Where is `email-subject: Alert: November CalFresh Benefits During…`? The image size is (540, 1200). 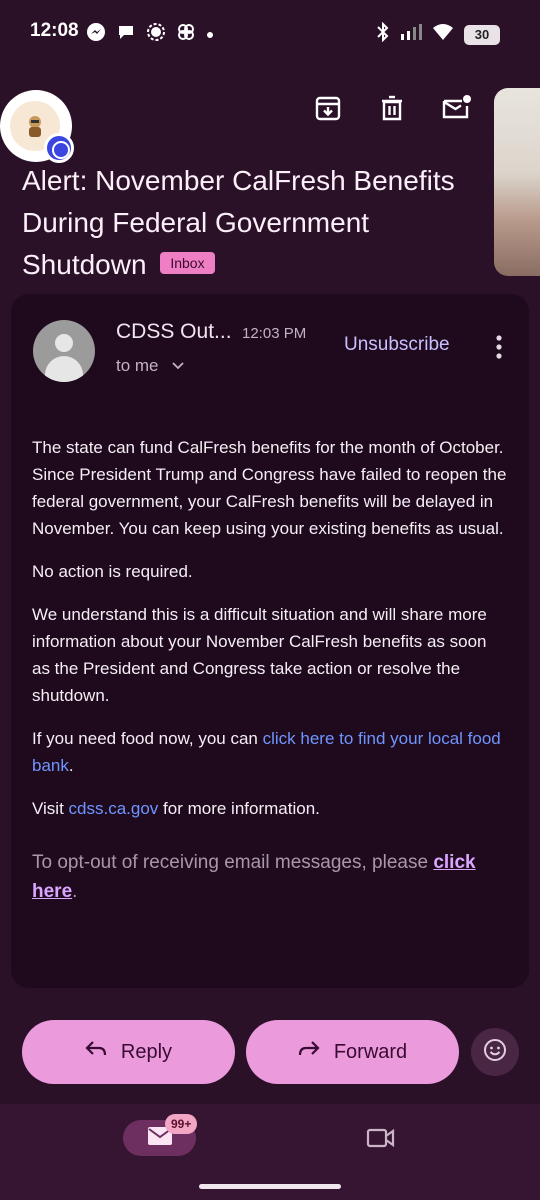
email-subject: Alert: November CalFresh Benefits During… is located at coordinates (257, 223).